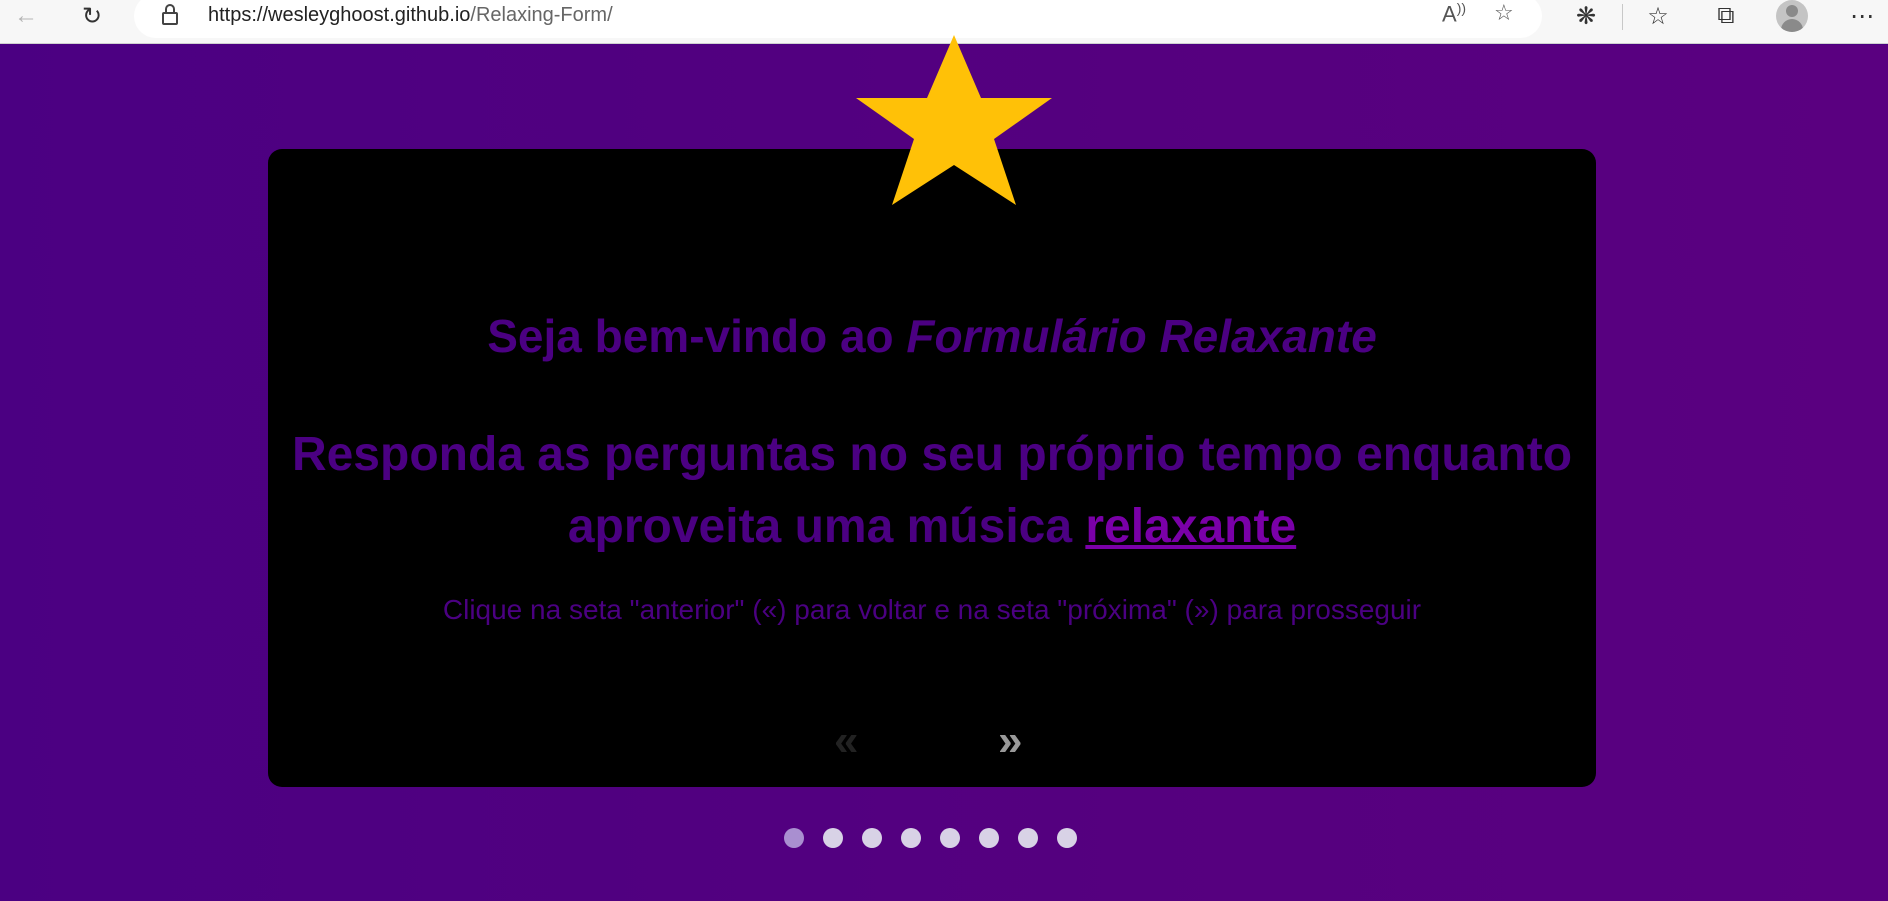  I want to click on profile-avatar-icon, so click(1792, 16).